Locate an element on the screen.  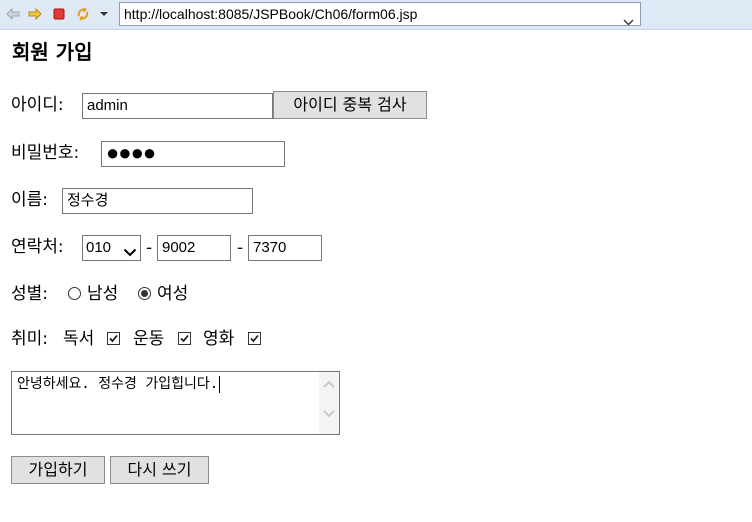
phone-prefix-select: 010 is located at coordinates (111, 248).